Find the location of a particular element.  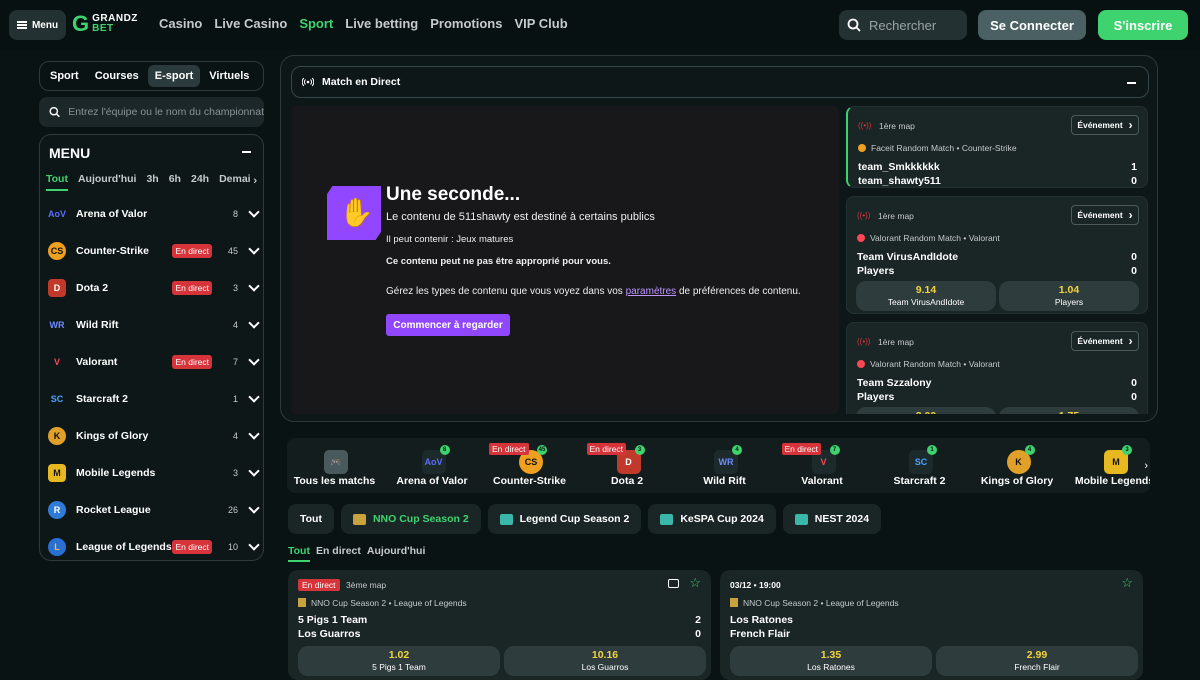

tab-courses: Courses is located at coordinates (117, 76).